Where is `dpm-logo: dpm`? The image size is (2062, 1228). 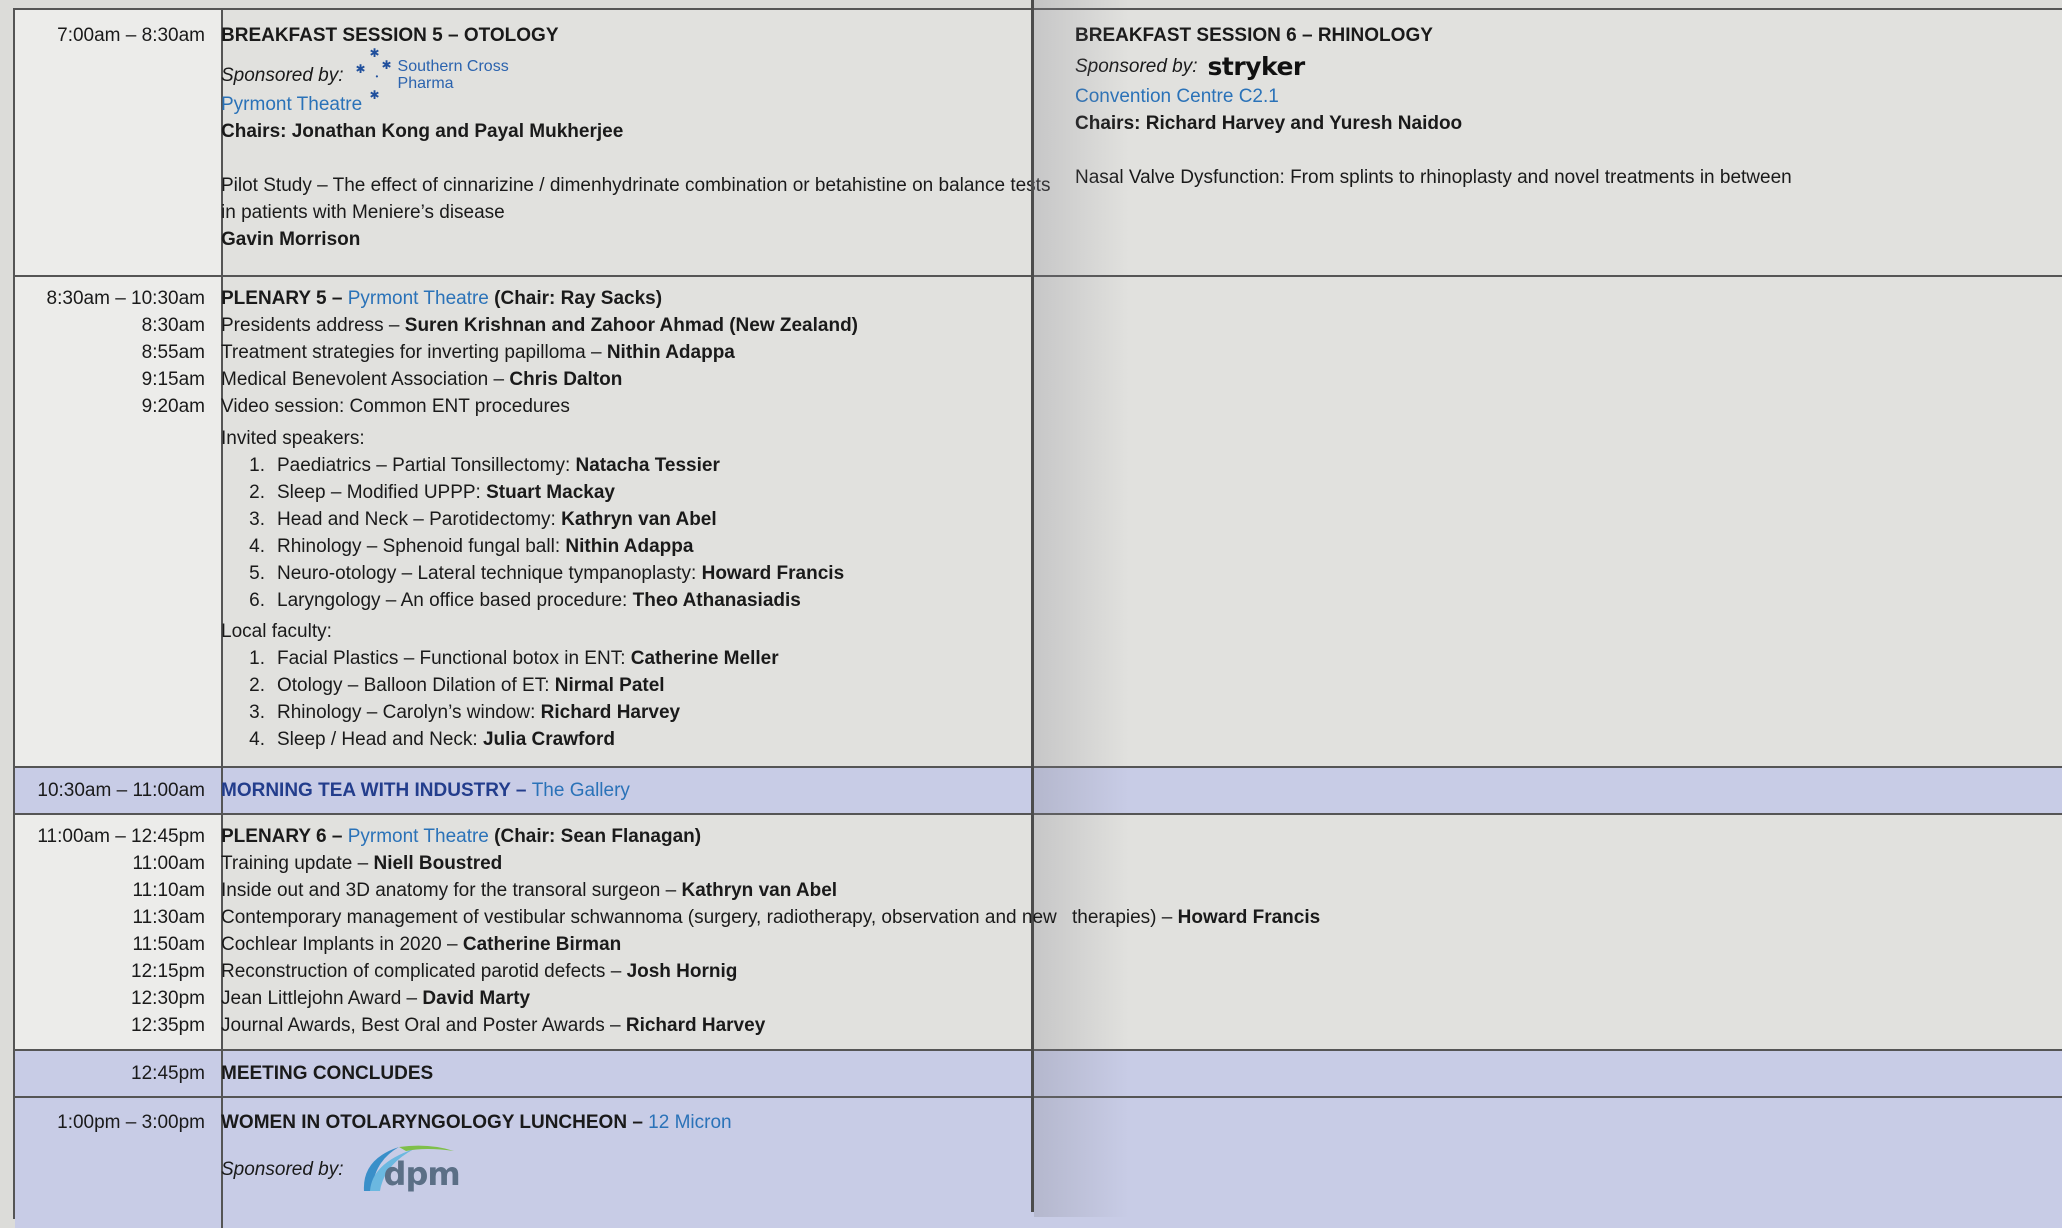
dpm-logo: dpm is located at coordinates (407, 1169).